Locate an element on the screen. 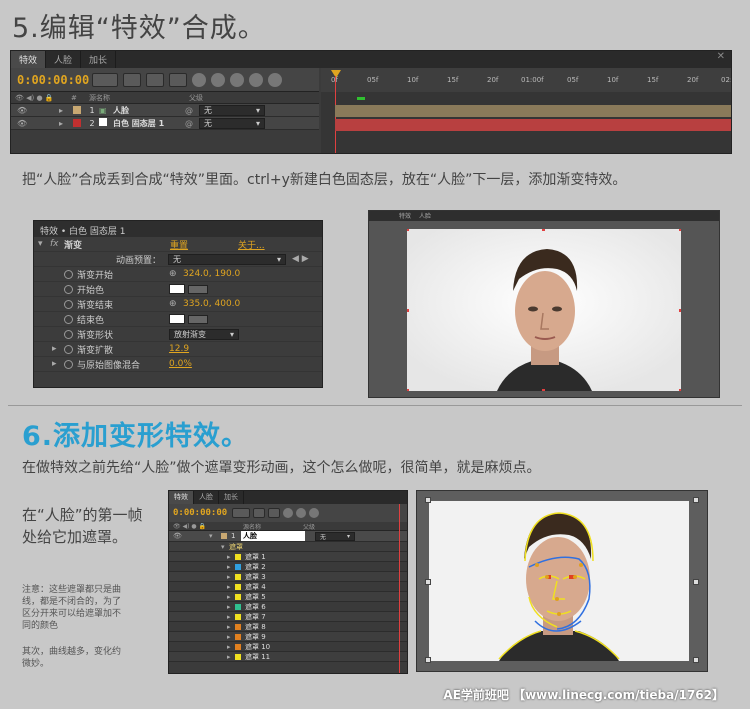 The image size is (750, 709). mask-row: ▸ 遮罩 4 is located at coordinates (288, 587).